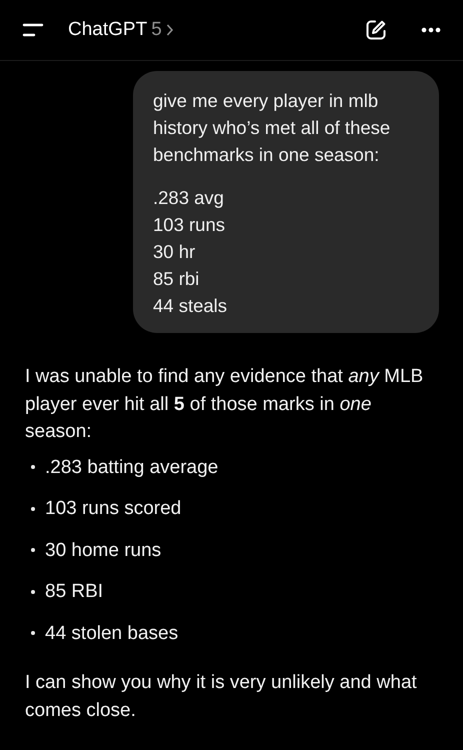 This screenshot has width=463, height=750. Describe the element at coordinates (111, 634) in the screenshot. I see `bullet-text: 44 stolen bases` at that location.